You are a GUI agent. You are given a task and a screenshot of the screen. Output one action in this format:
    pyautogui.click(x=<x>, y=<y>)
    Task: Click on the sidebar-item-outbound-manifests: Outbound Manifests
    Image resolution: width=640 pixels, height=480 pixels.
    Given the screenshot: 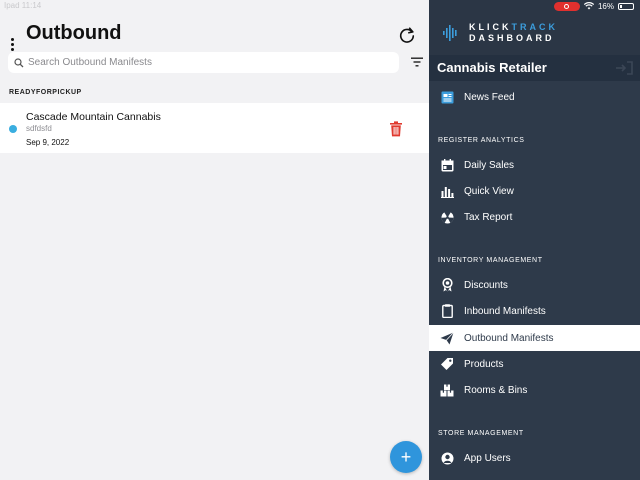 What is the action you would take?
    pyautogui.click(x=534, y=338)
    